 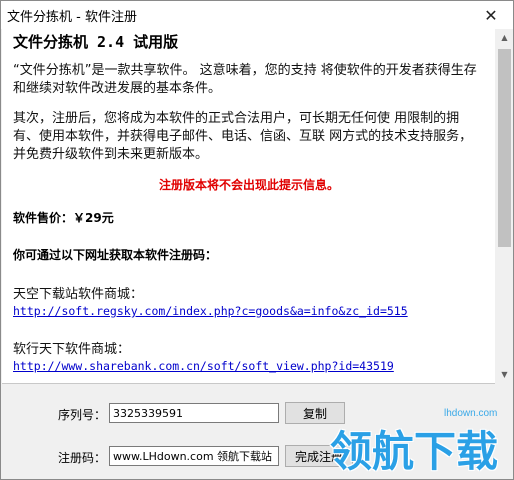 What do you see at coordinates (78, 294) in the screenshot?
I see `site-label-regsky: 天空下载站软件商城：` at bounding box center [78, 294].